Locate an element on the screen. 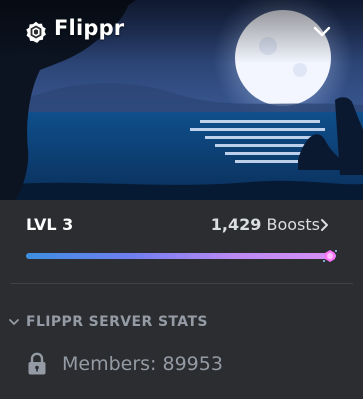 The width and height of the screenshot is (363, 399). channel-members-stat: Members: 89953 is located at coordinates (124, 364).